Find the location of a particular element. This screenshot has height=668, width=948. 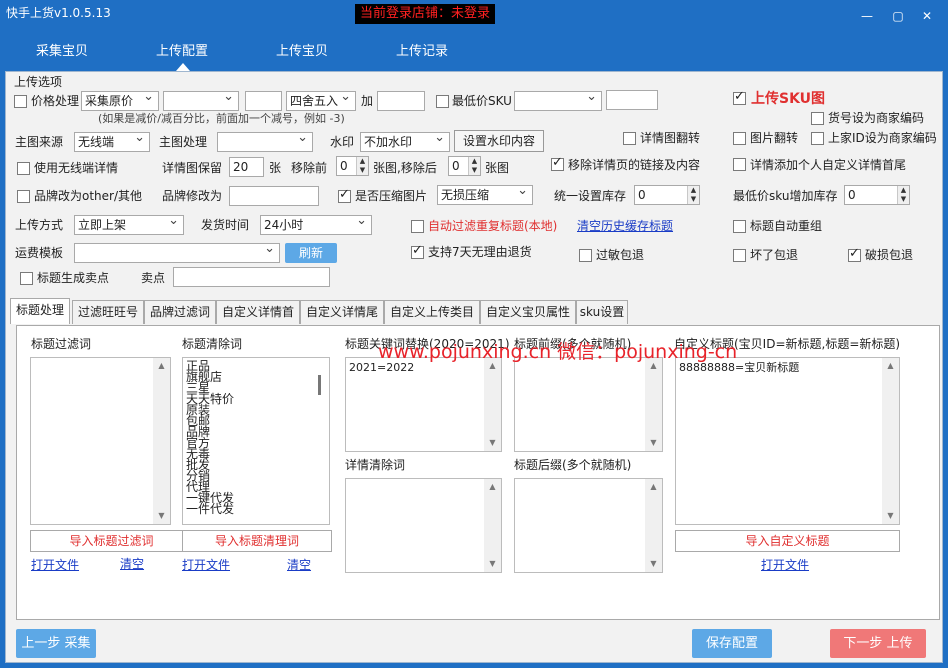

main-nav: 采集宝贝 上传配置 上传宝贝 上传记录 is located at coordinates (474, 50).